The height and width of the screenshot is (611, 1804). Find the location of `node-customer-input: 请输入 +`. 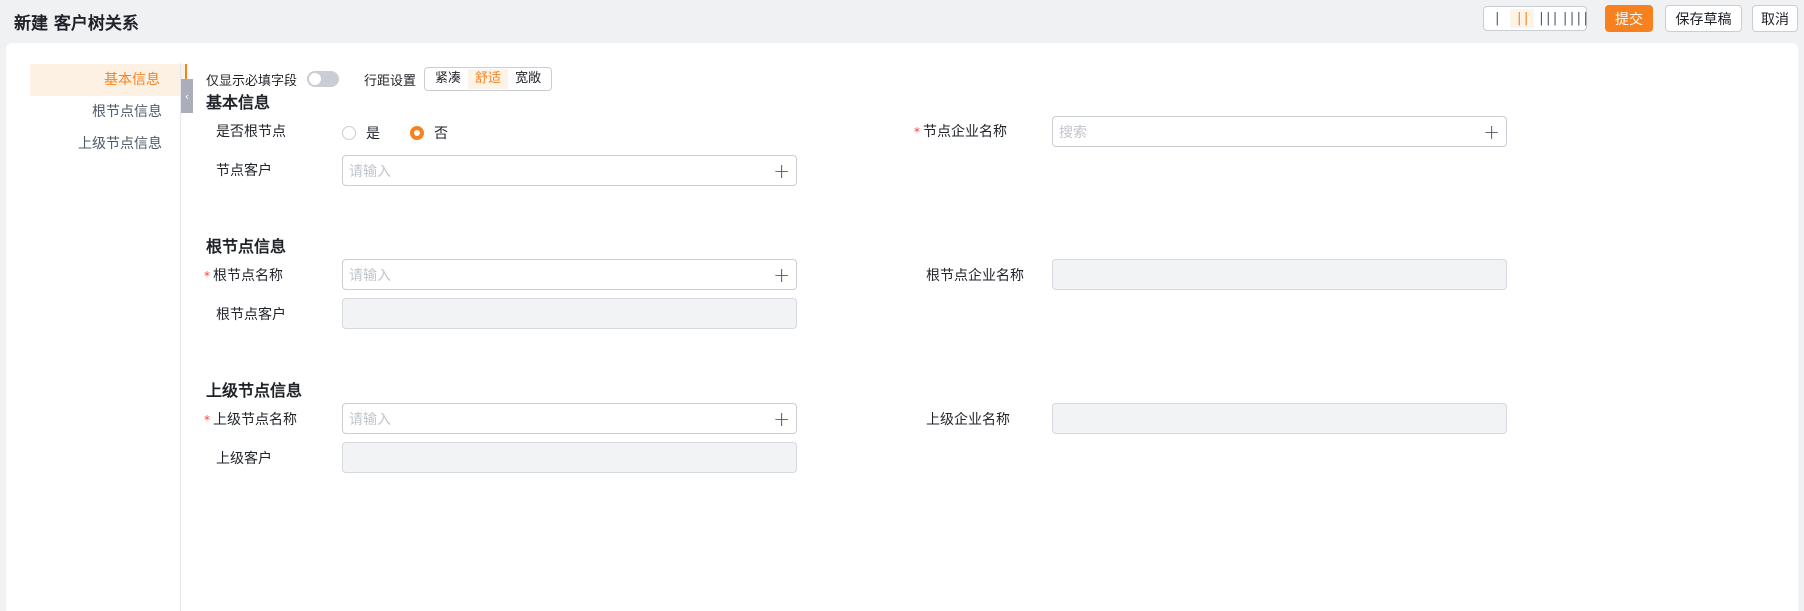

node-customer-input: 请输入 + is located at coordinates (569, 170).